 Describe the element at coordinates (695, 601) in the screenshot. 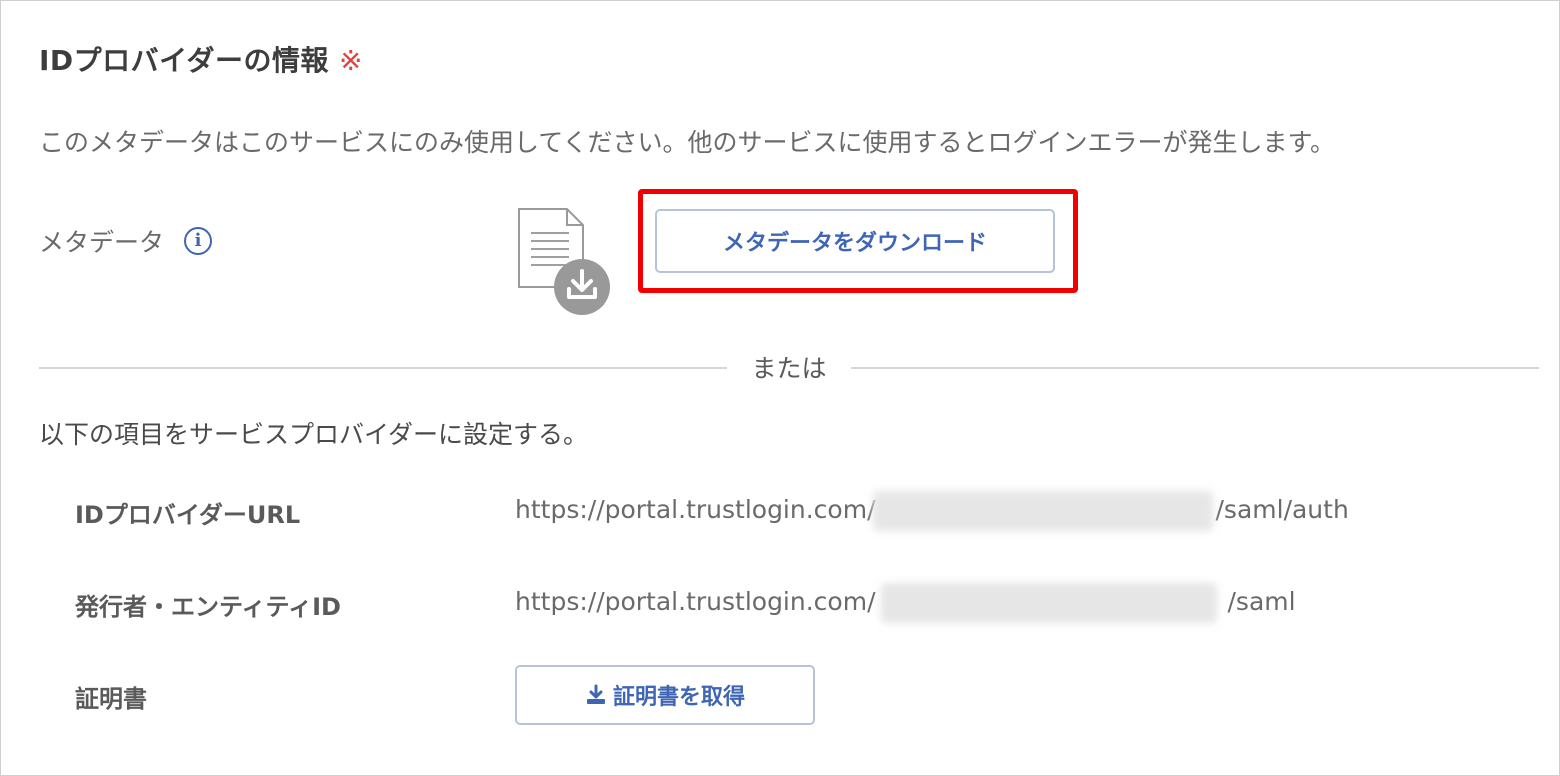

I see `entity-id-prefix: https://portal.trustlogin.com/` at that location.